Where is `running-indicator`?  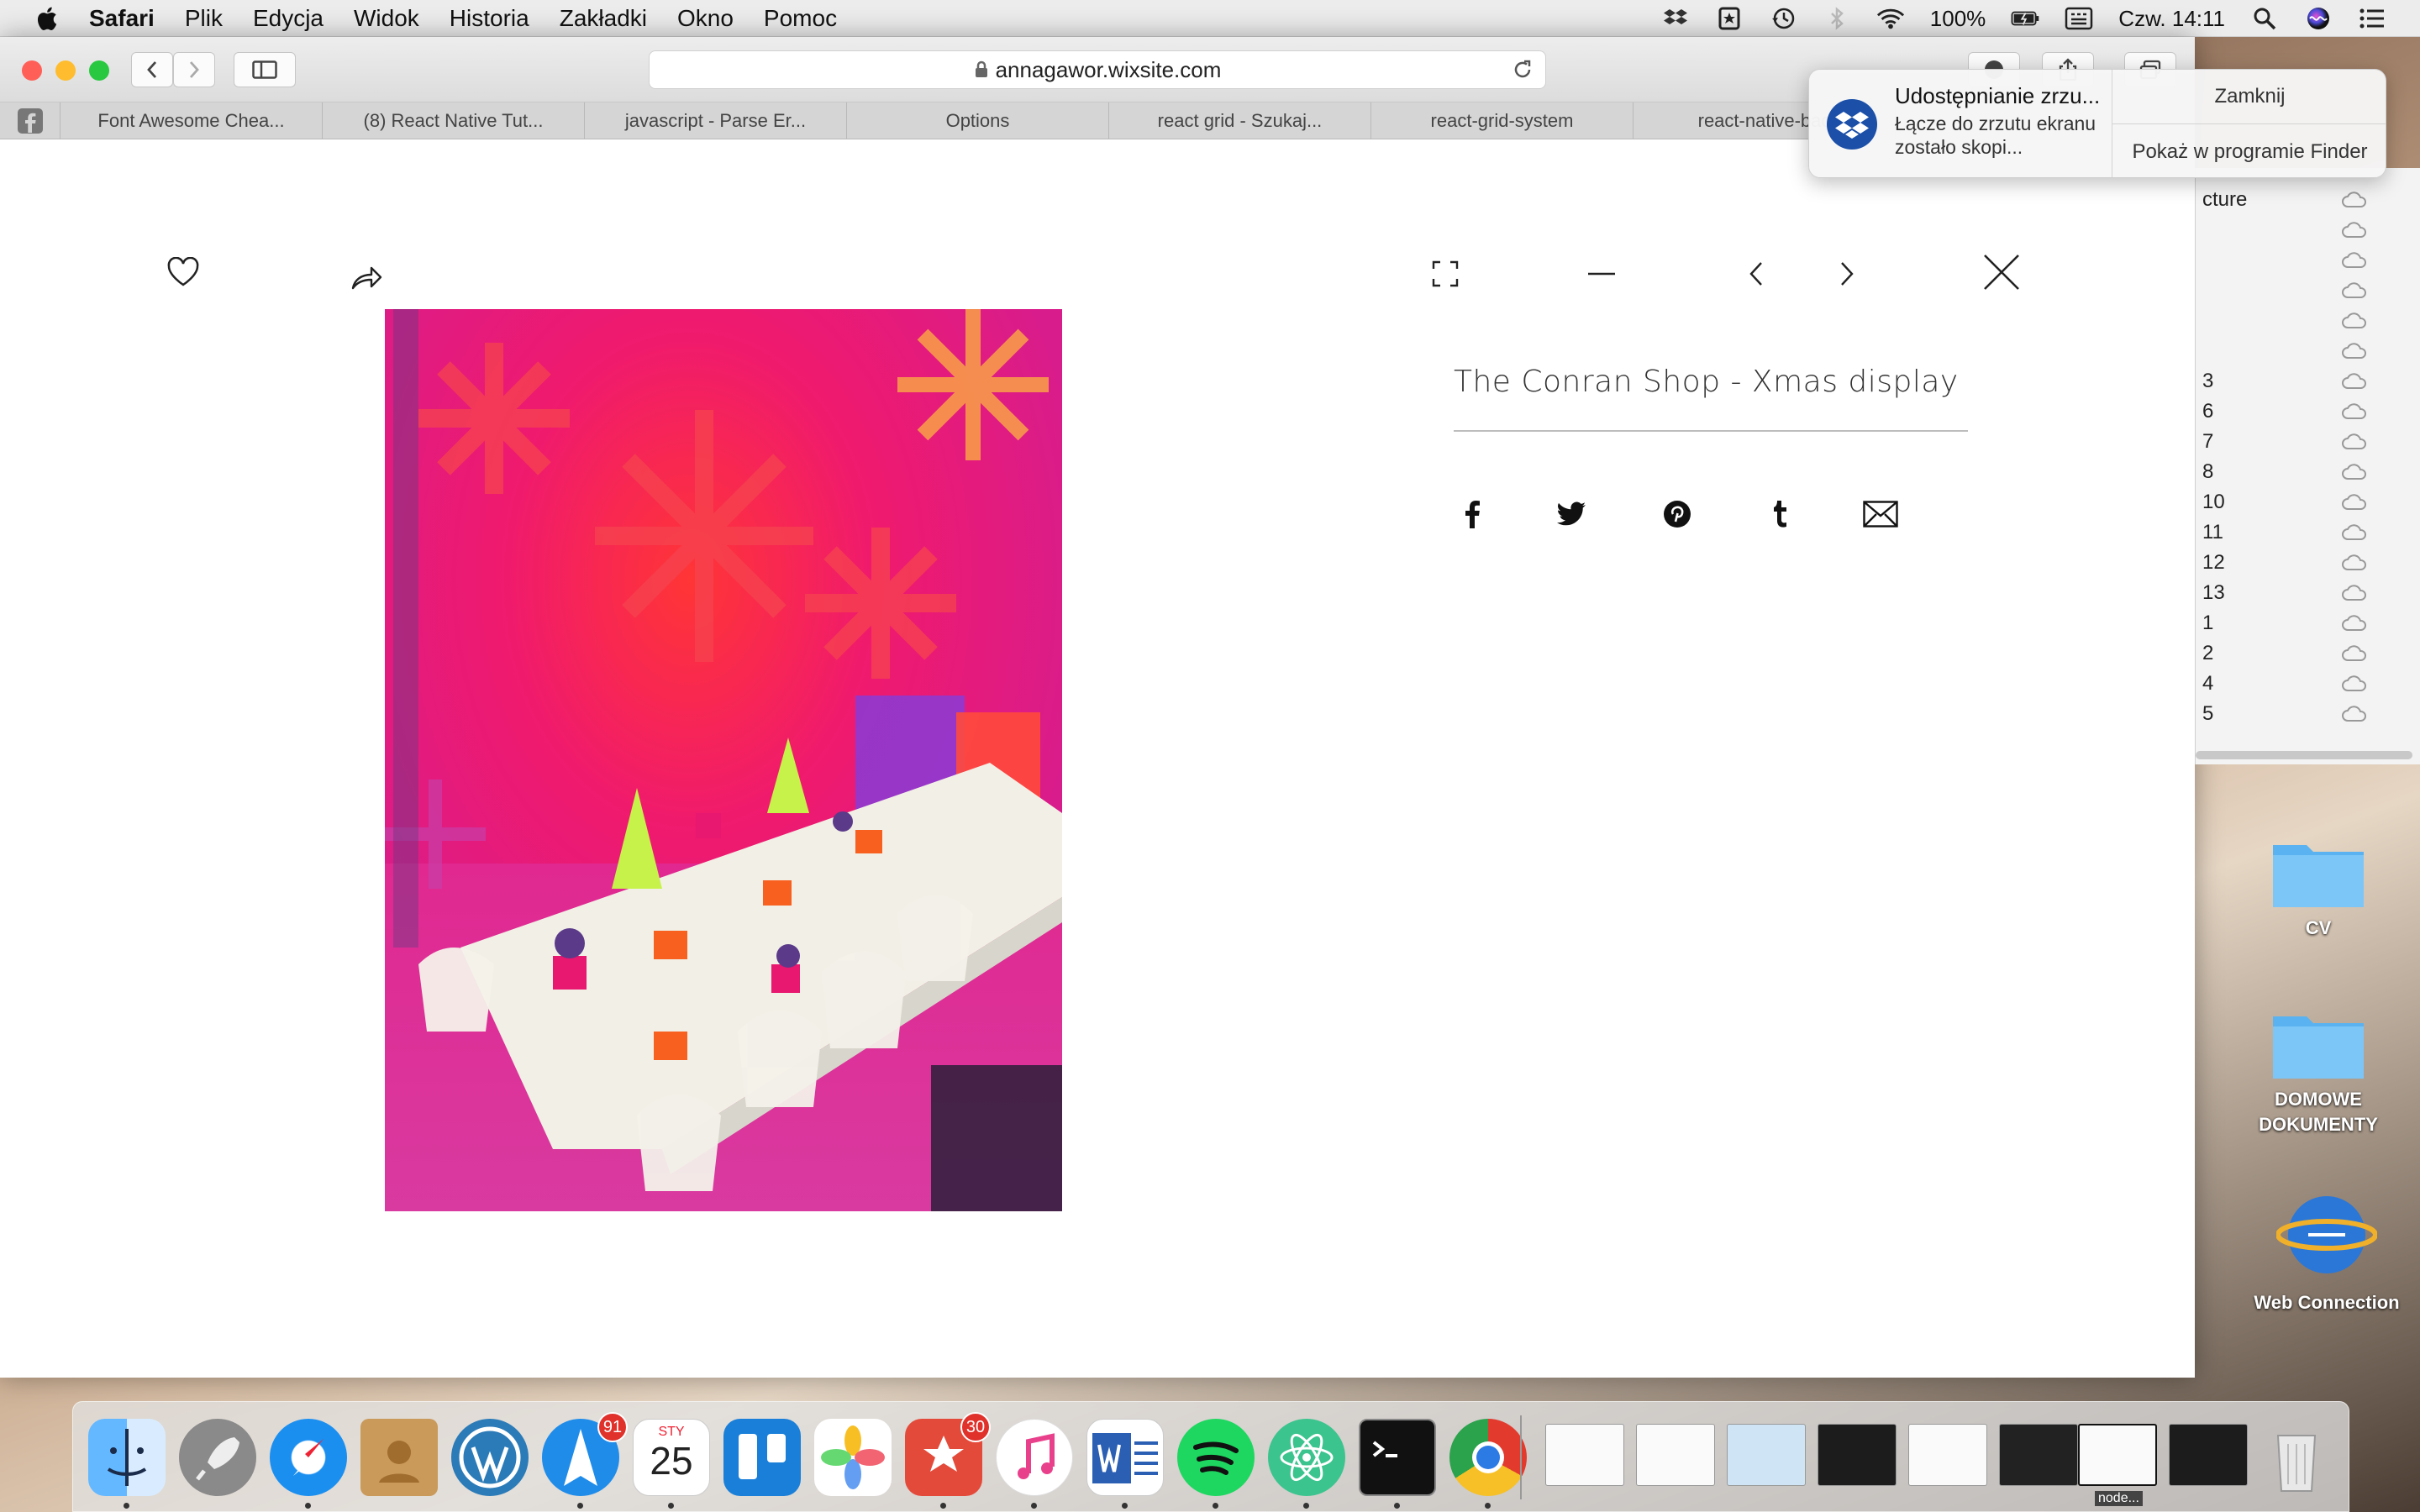 running-indicator is located at coordinates (1306, 1506).